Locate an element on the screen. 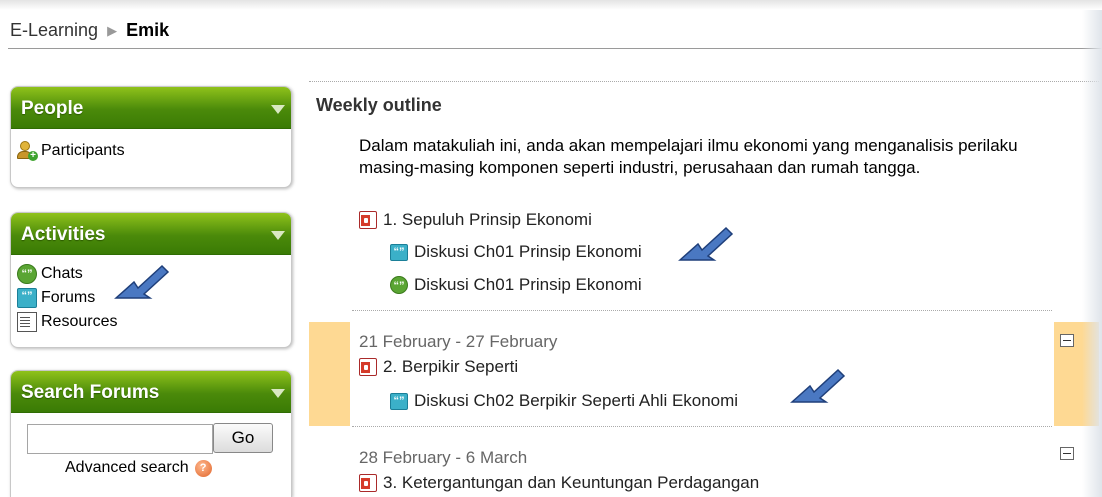 The image size is (1102, 497). right-edge-shadow is located at coordinates (1092, 253).